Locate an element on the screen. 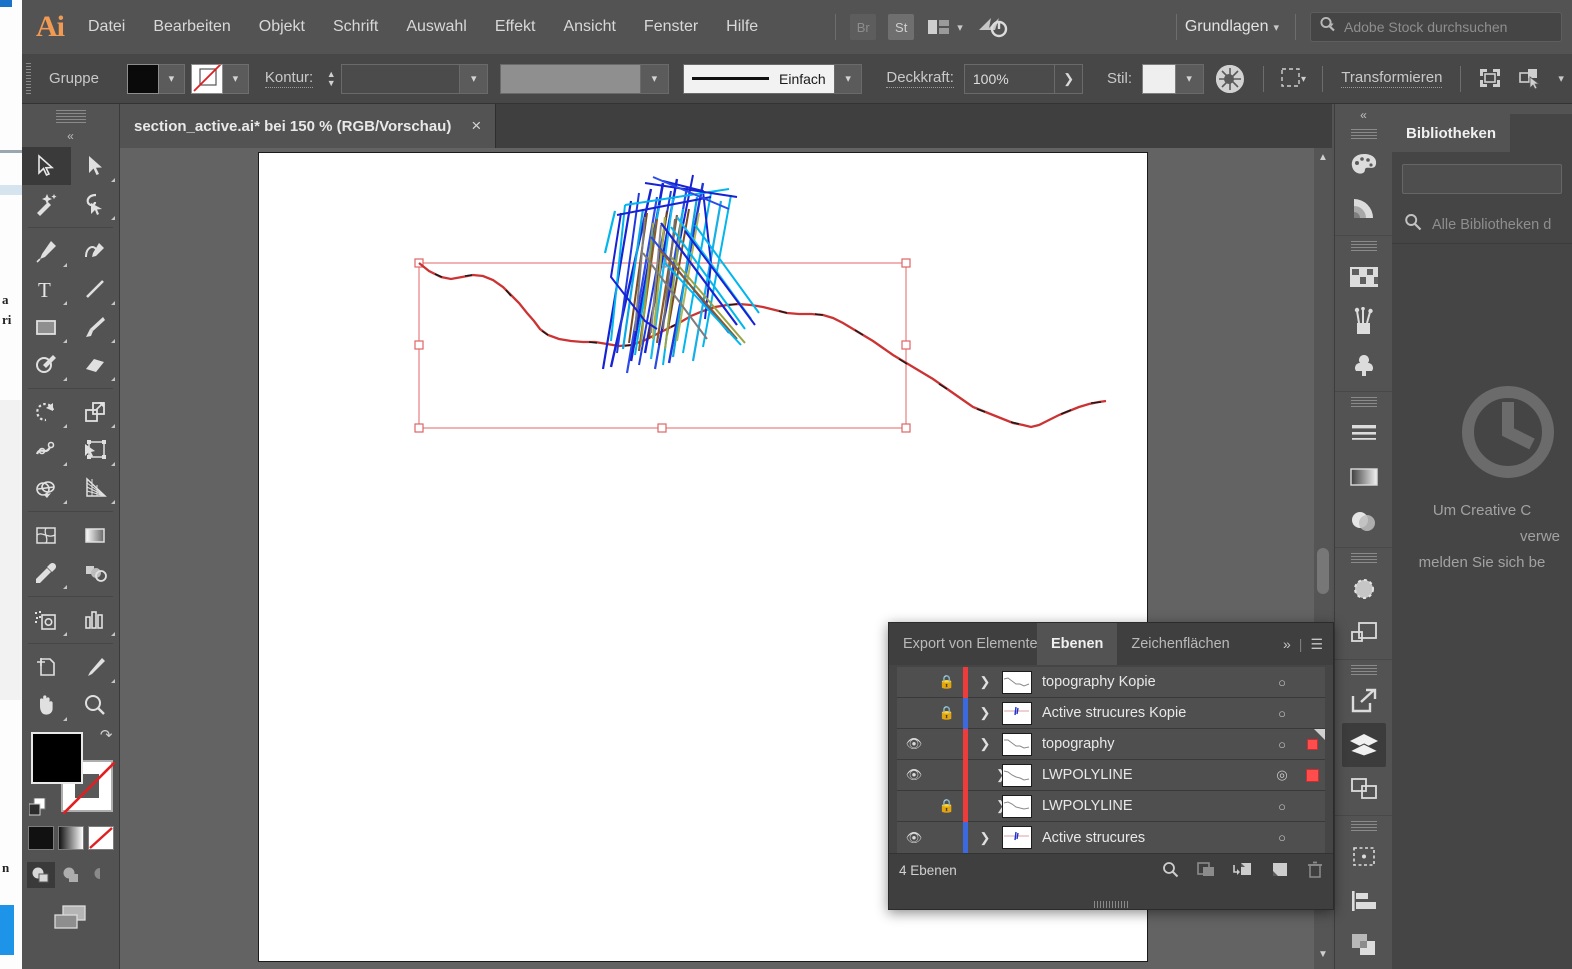 The width and height of the screenshot is (1572, 969). collapse-chevron-down-icon: ❯ is located at coordinates (985, 744).